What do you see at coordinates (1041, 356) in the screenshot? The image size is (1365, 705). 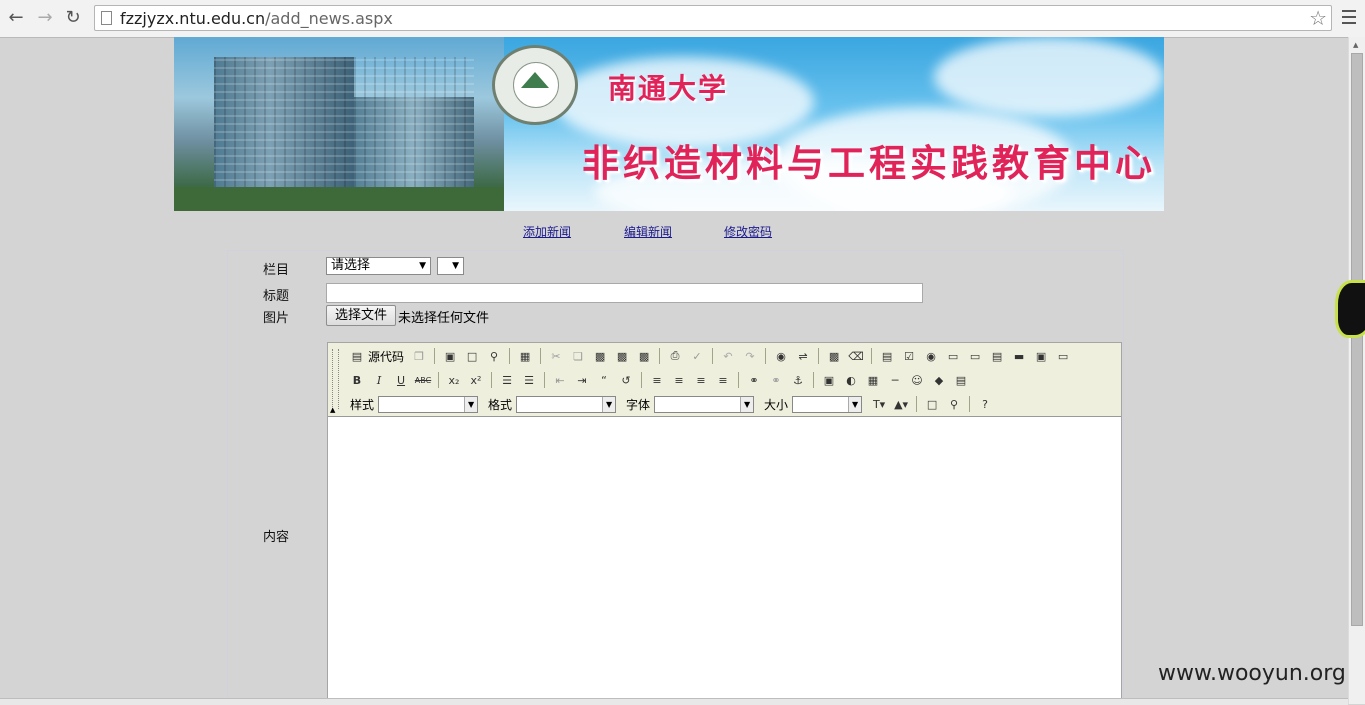 I see `image-button-icon: ▣` at bounding box center [1041, 356].